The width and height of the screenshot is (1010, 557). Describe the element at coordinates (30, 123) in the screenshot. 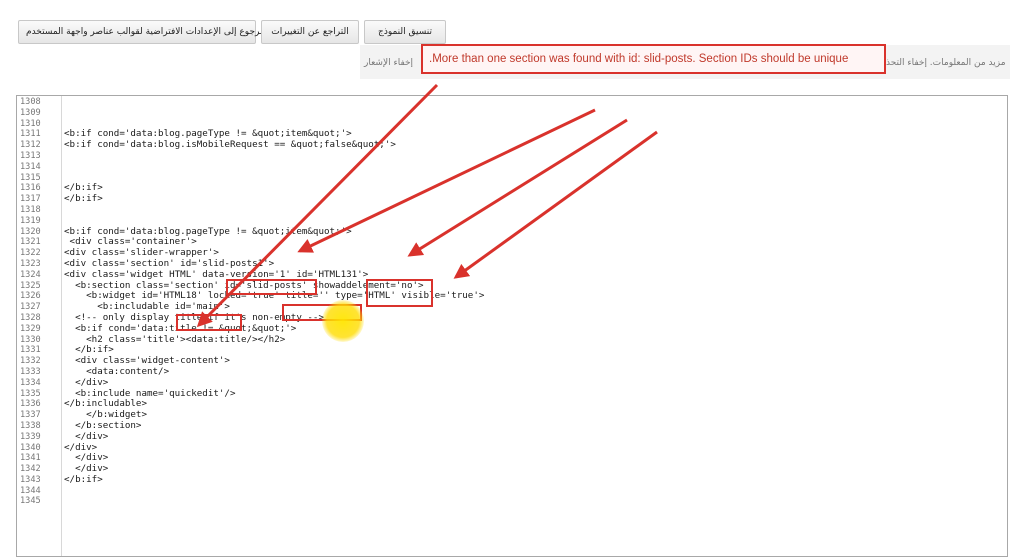

I see `line-number: 1310` at that location.